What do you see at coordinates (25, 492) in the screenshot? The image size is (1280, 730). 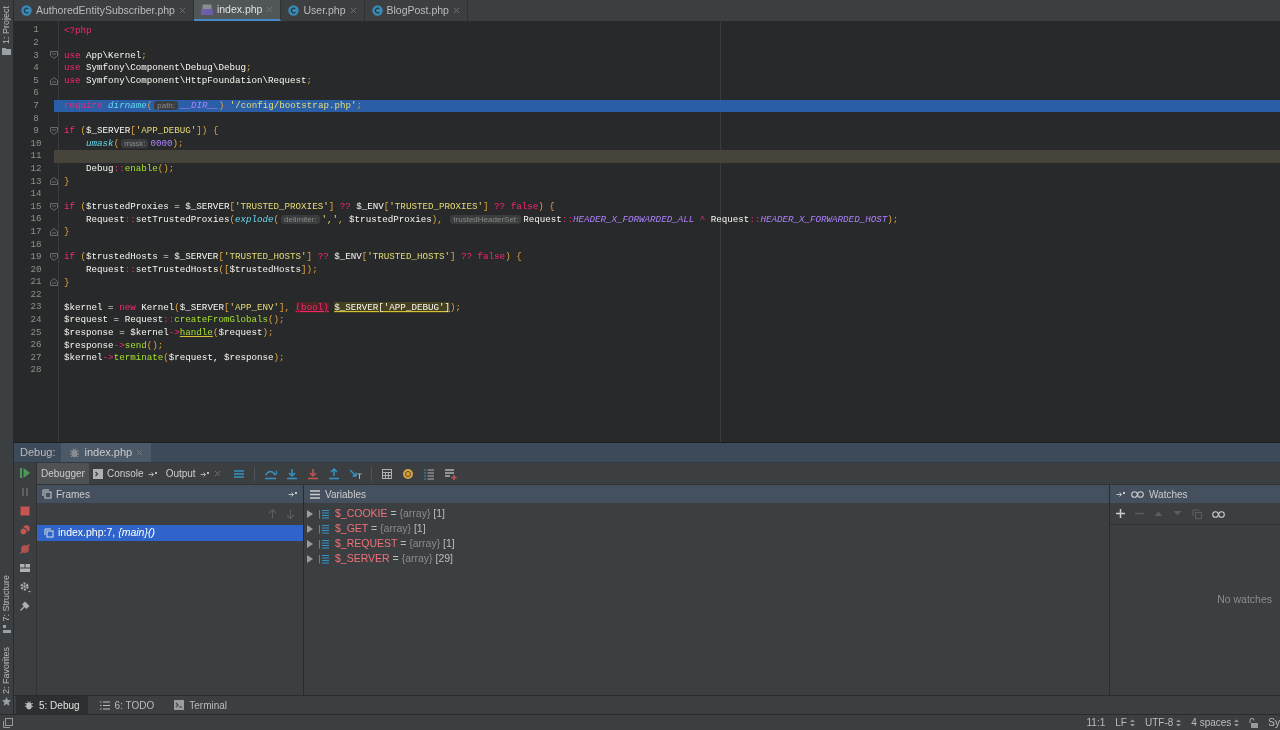 I see `pause-icon` at bounding box center [25, 492].